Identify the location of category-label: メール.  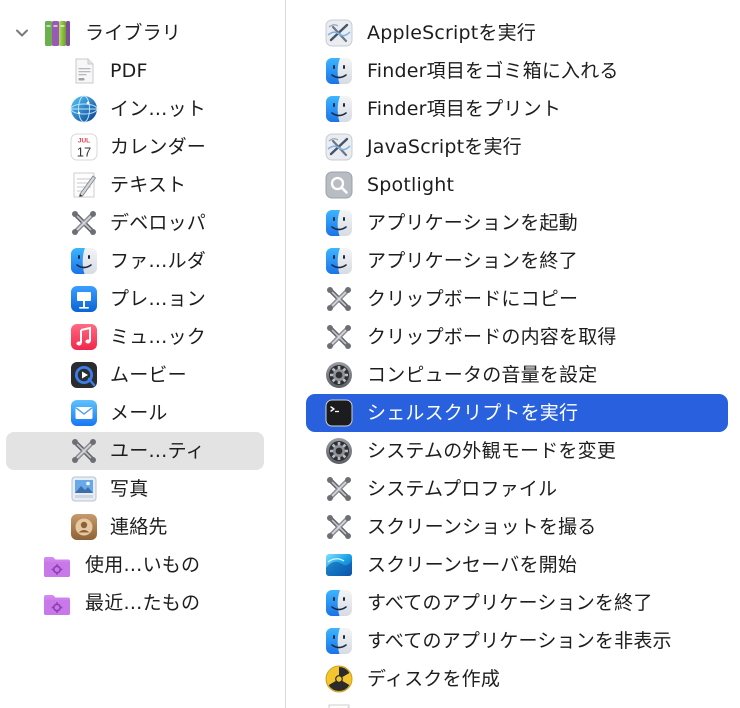
(139, 413).